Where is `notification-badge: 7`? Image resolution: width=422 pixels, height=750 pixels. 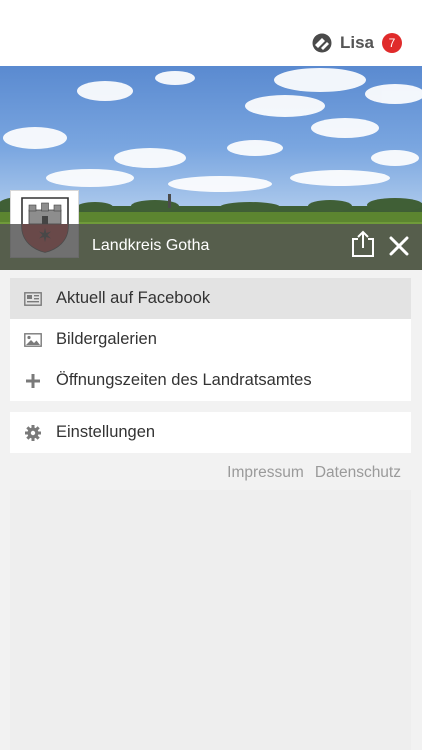
notification-badge: 7 is located at coordinates (392, 43).